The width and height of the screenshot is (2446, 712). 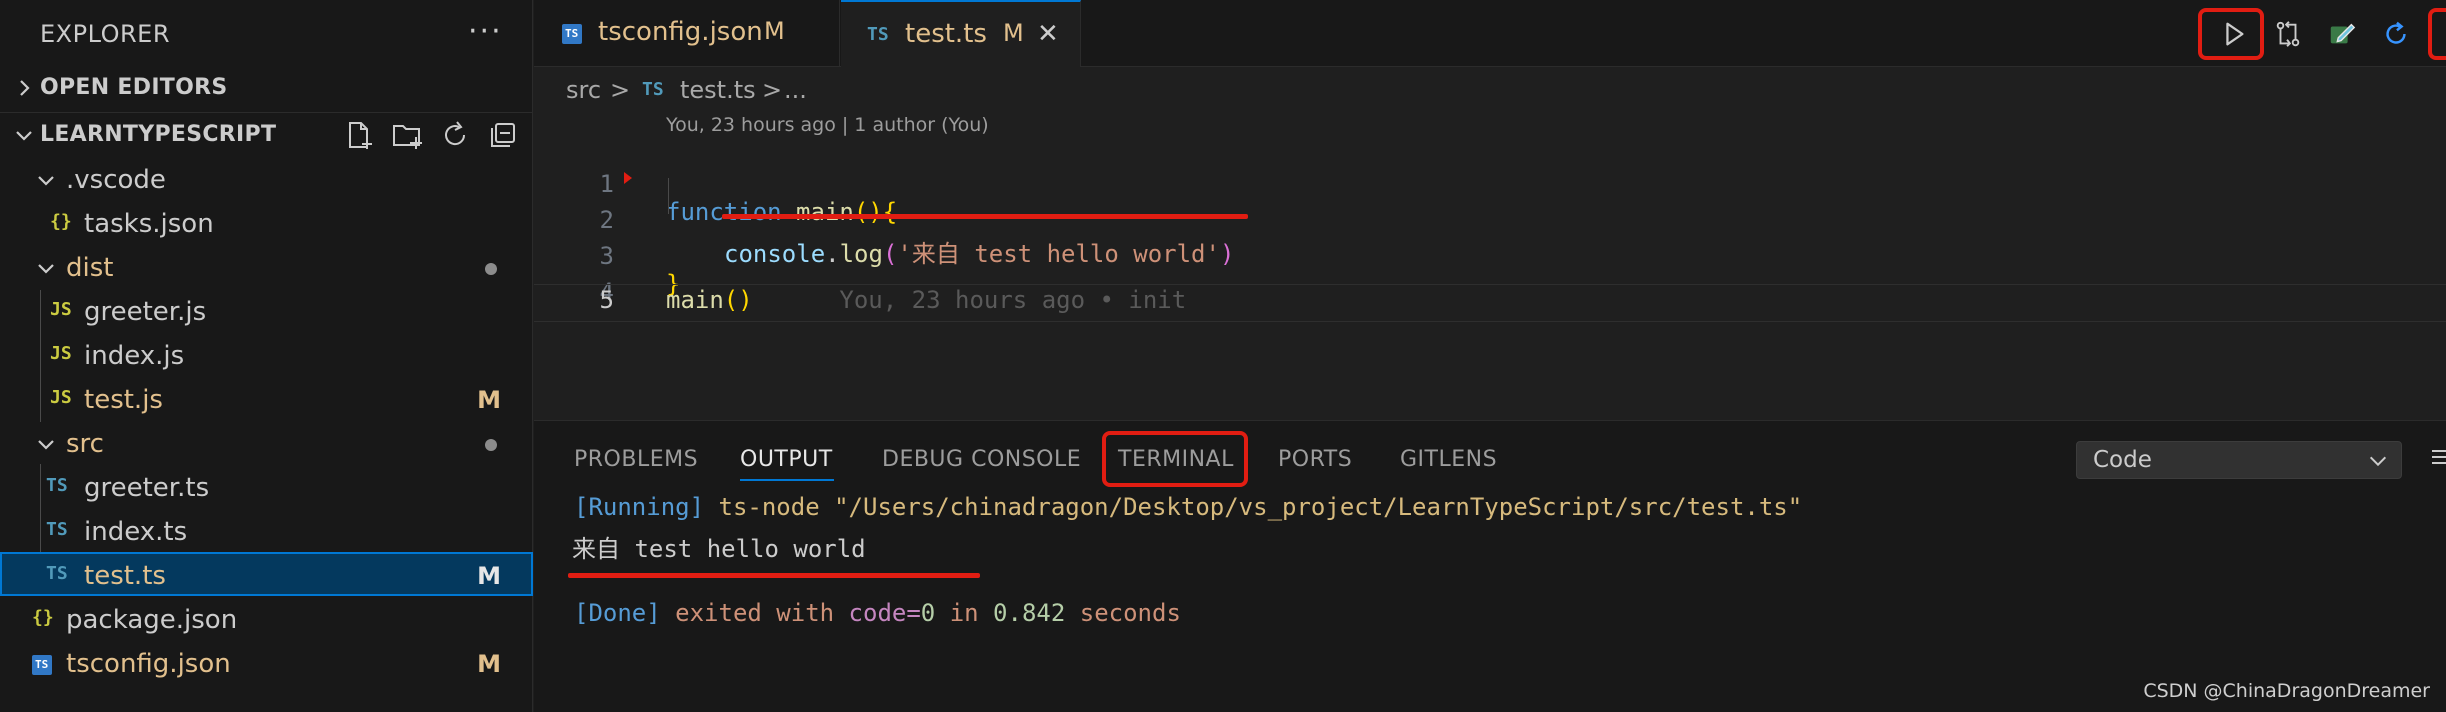 I want to click on tsconfig-icon-glyph: TS, so click(x=42, y=664).